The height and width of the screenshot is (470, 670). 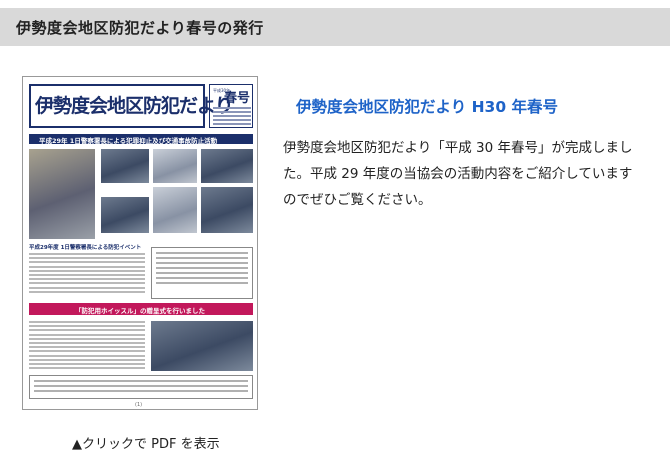 I want to click on event-subheading: 平成29年度 1日警察署長による防犯イベント, so click(x=85, y=248).